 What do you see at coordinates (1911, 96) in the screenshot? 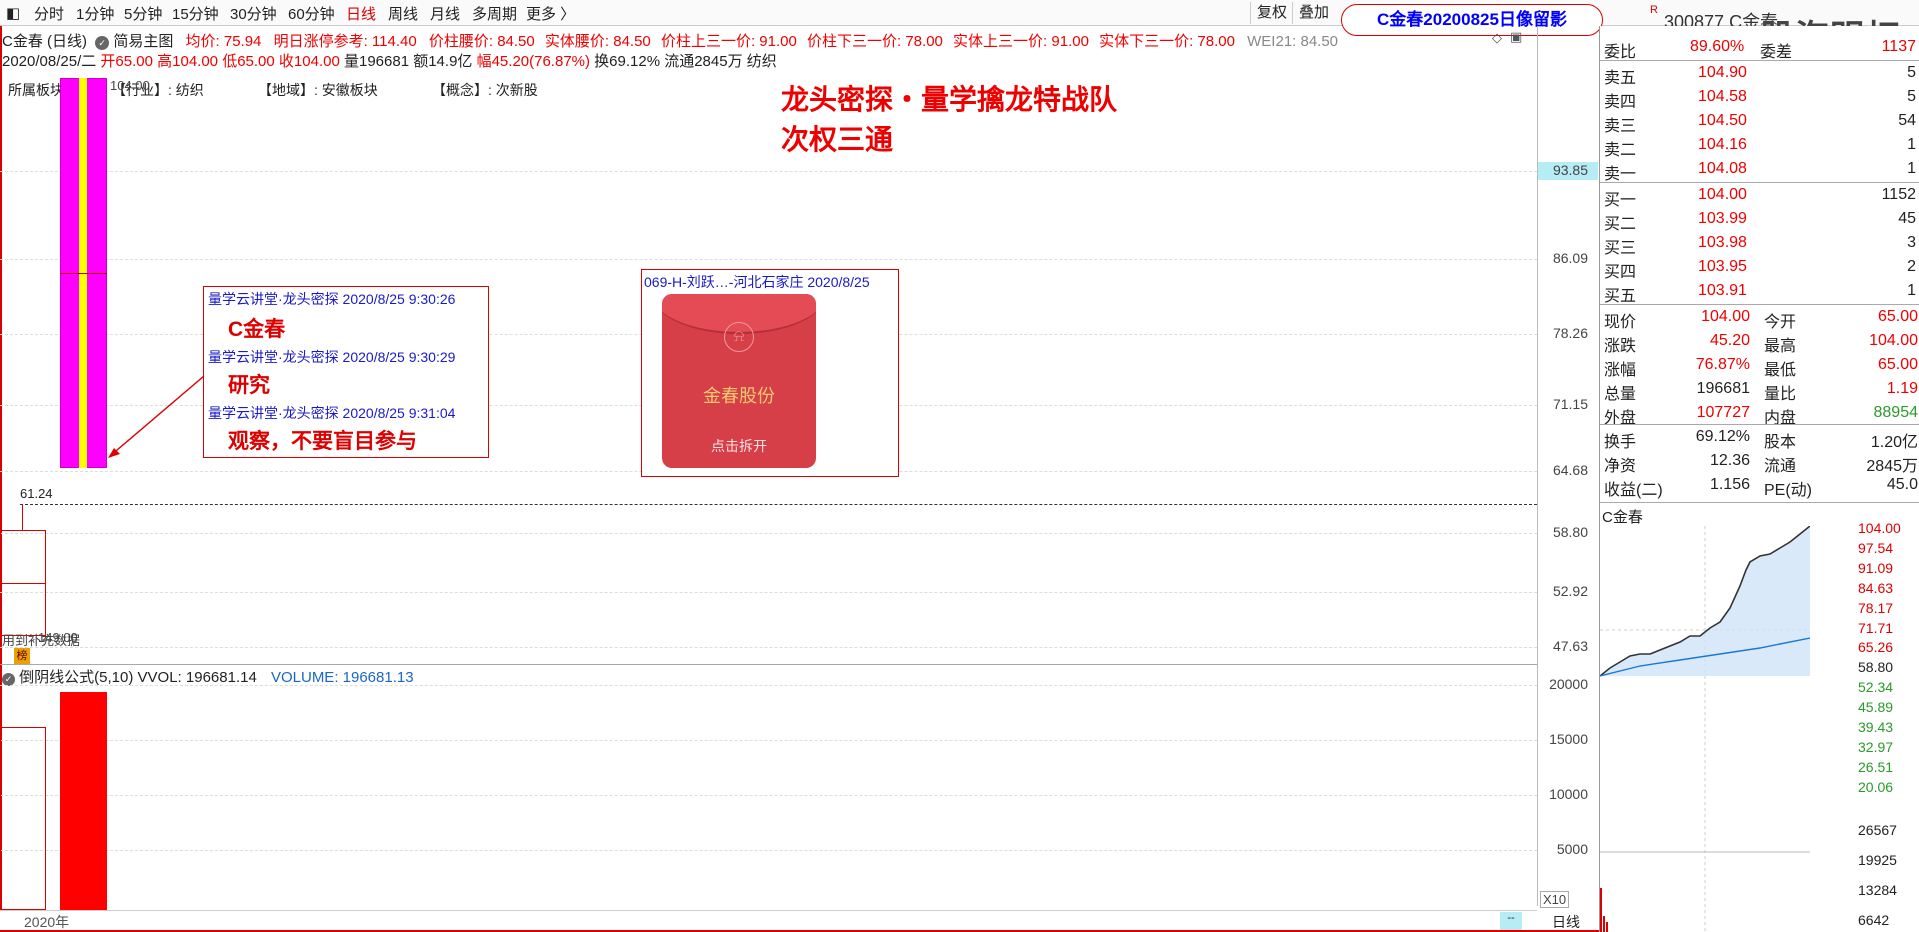
I see `order-volume: 5` at bounding box center [1911, 96].